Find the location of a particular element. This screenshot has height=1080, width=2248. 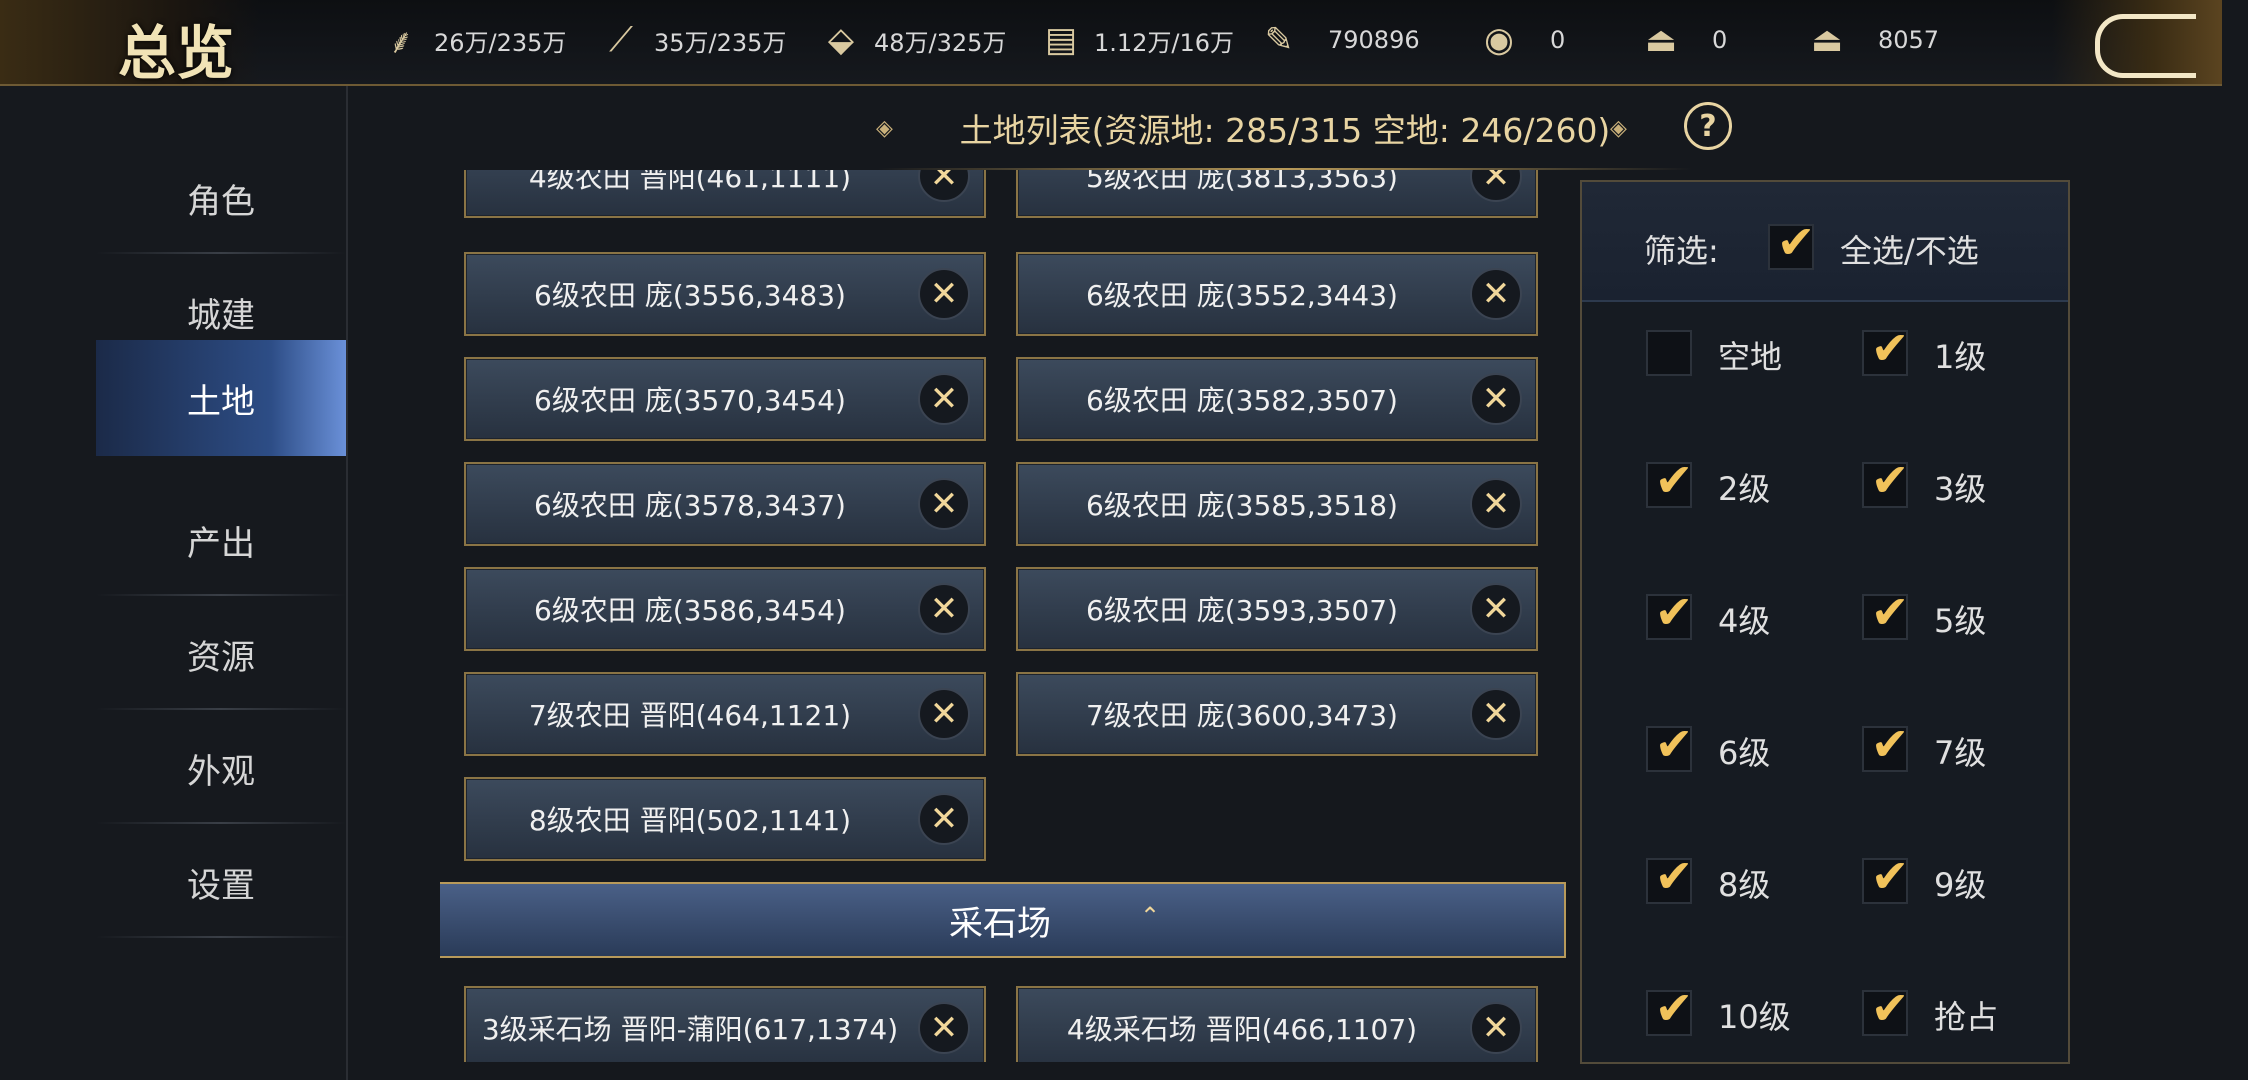

question-icon: ? is located at coordinates (1708, 126).